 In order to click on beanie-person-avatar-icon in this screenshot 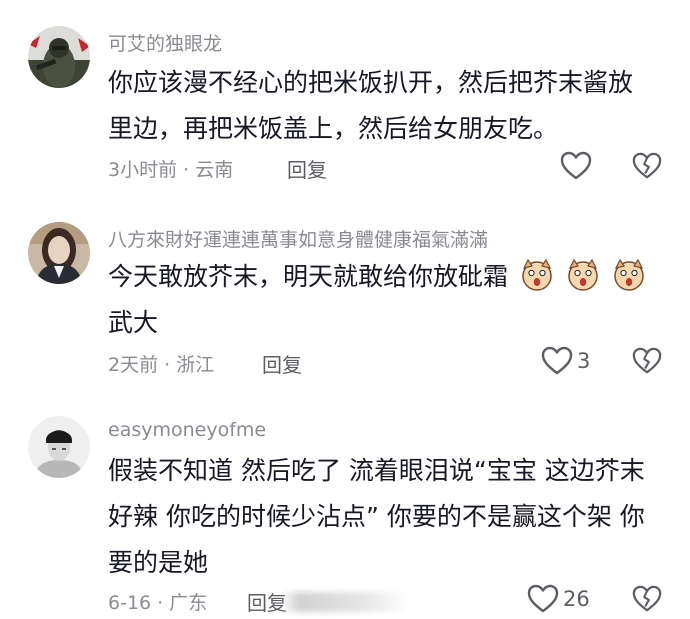, I will do `click(59, 447)`.